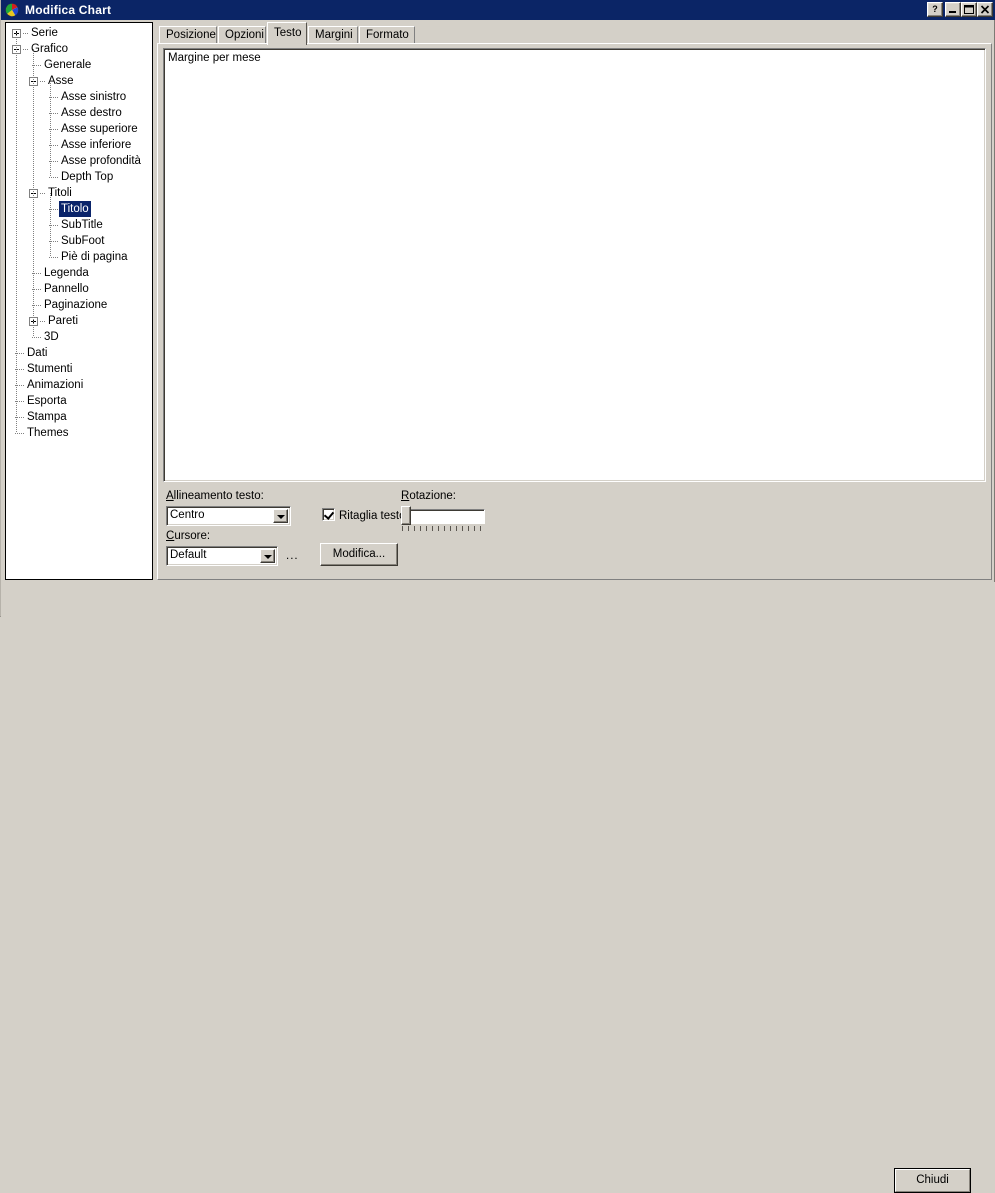 Image resolution: width=995 pixels, height=1193 pixels. I want to click on tree-item-stampa: Stampa, so click(40, 417).